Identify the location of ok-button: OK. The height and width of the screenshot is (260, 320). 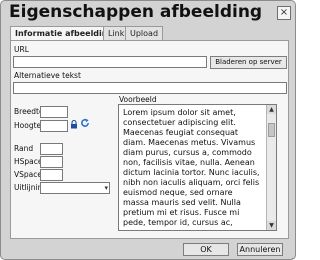
(206, 249).